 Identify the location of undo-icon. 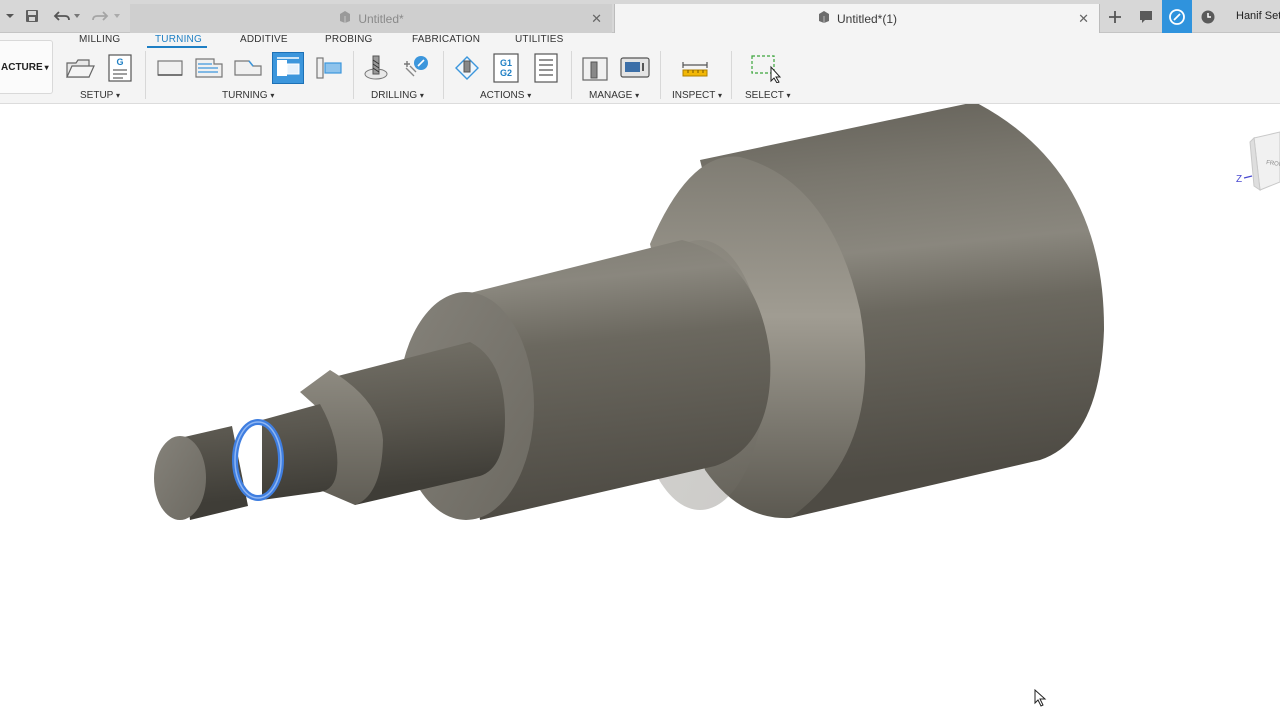
(62, 16).